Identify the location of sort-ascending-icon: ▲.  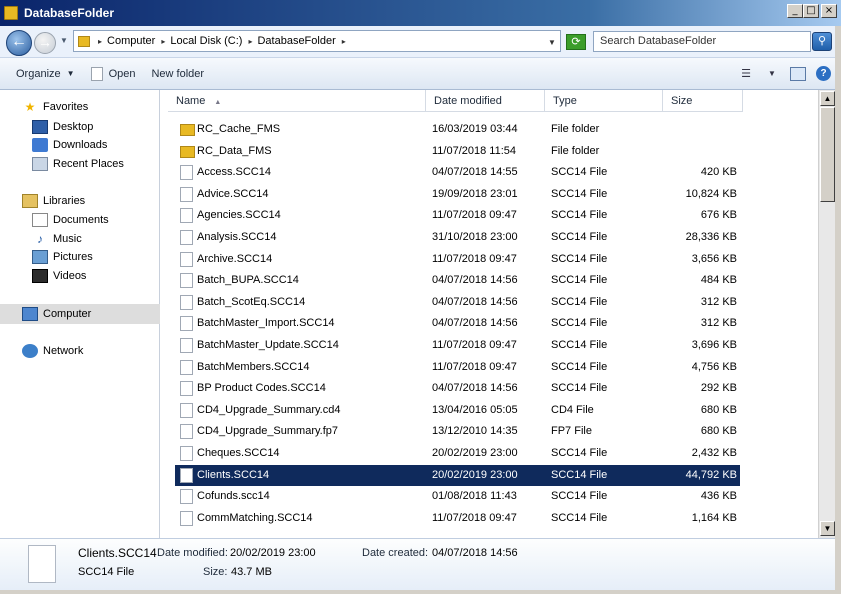
(218, 102).